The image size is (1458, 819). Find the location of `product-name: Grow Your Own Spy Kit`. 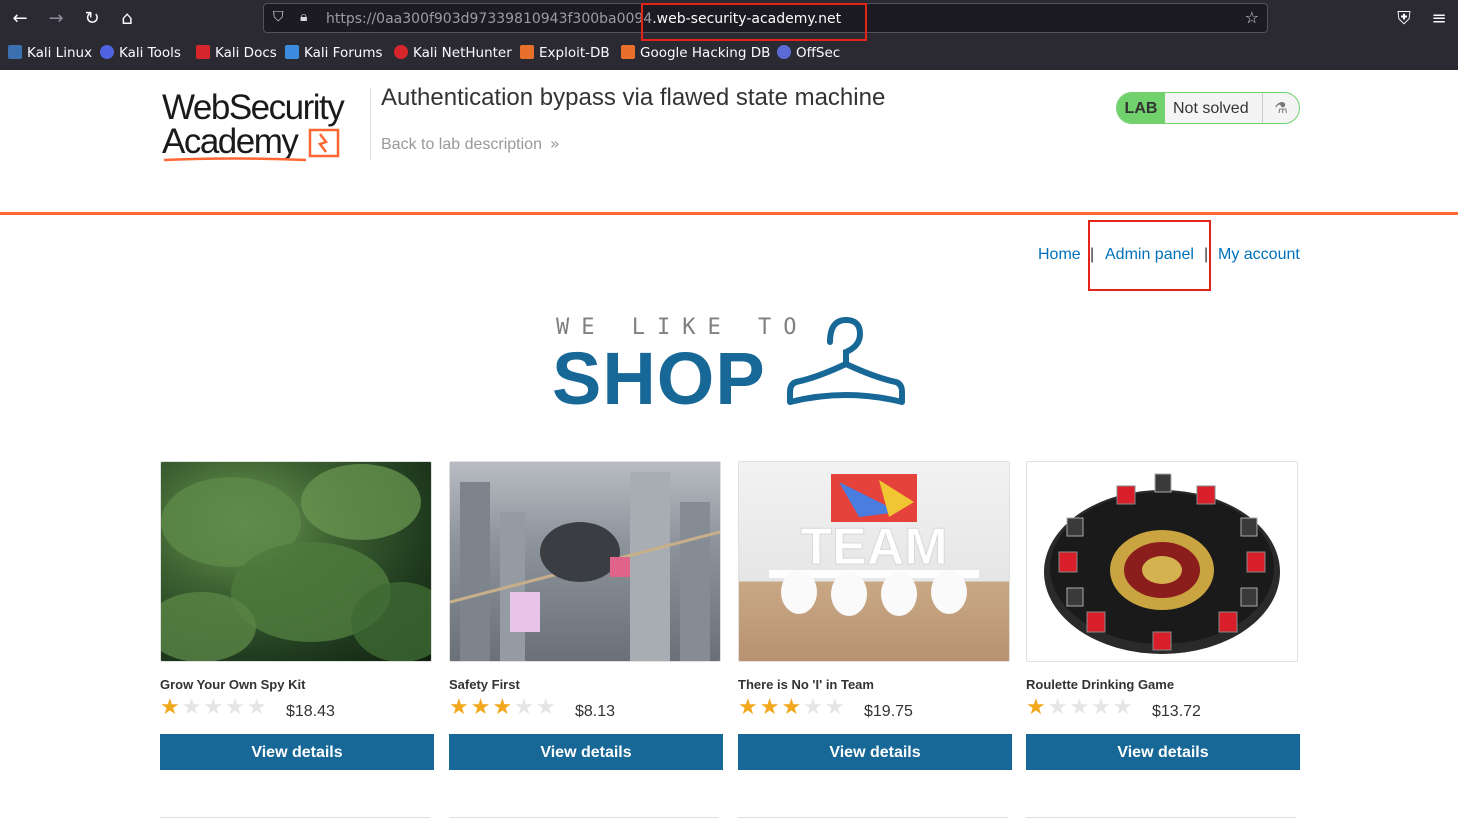

product-name: Grow Your Own Spy Kit is located at coordinates (233, 684).